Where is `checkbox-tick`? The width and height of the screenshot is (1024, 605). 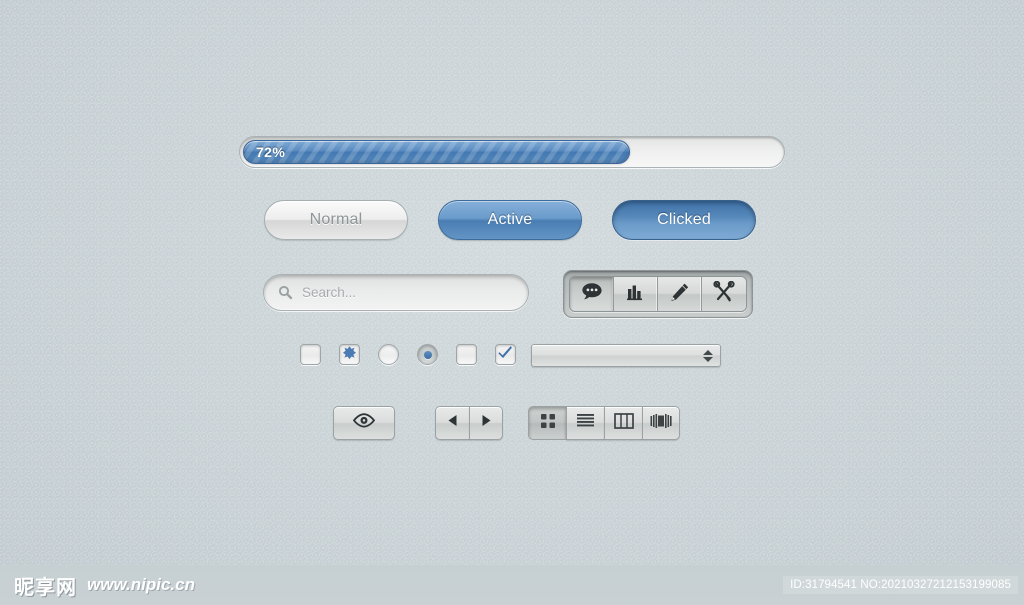
checkbox-tick is located at coordinates (505, 354).